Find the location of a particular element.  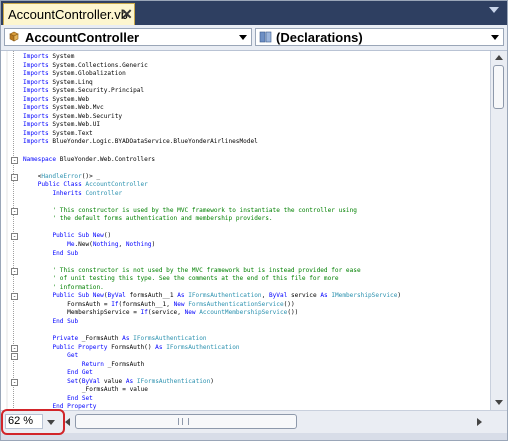

scroll-up-icon is located at coordinates (499, 57).